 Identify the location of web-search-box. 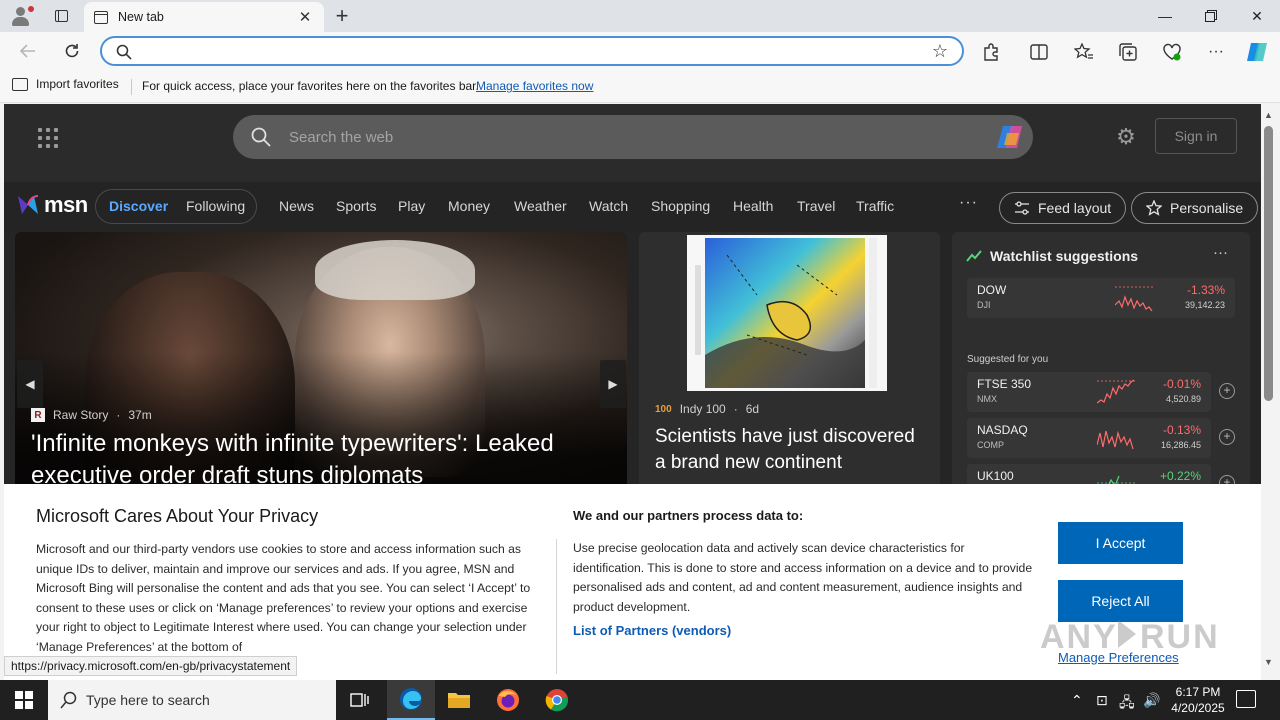
(633, 137).